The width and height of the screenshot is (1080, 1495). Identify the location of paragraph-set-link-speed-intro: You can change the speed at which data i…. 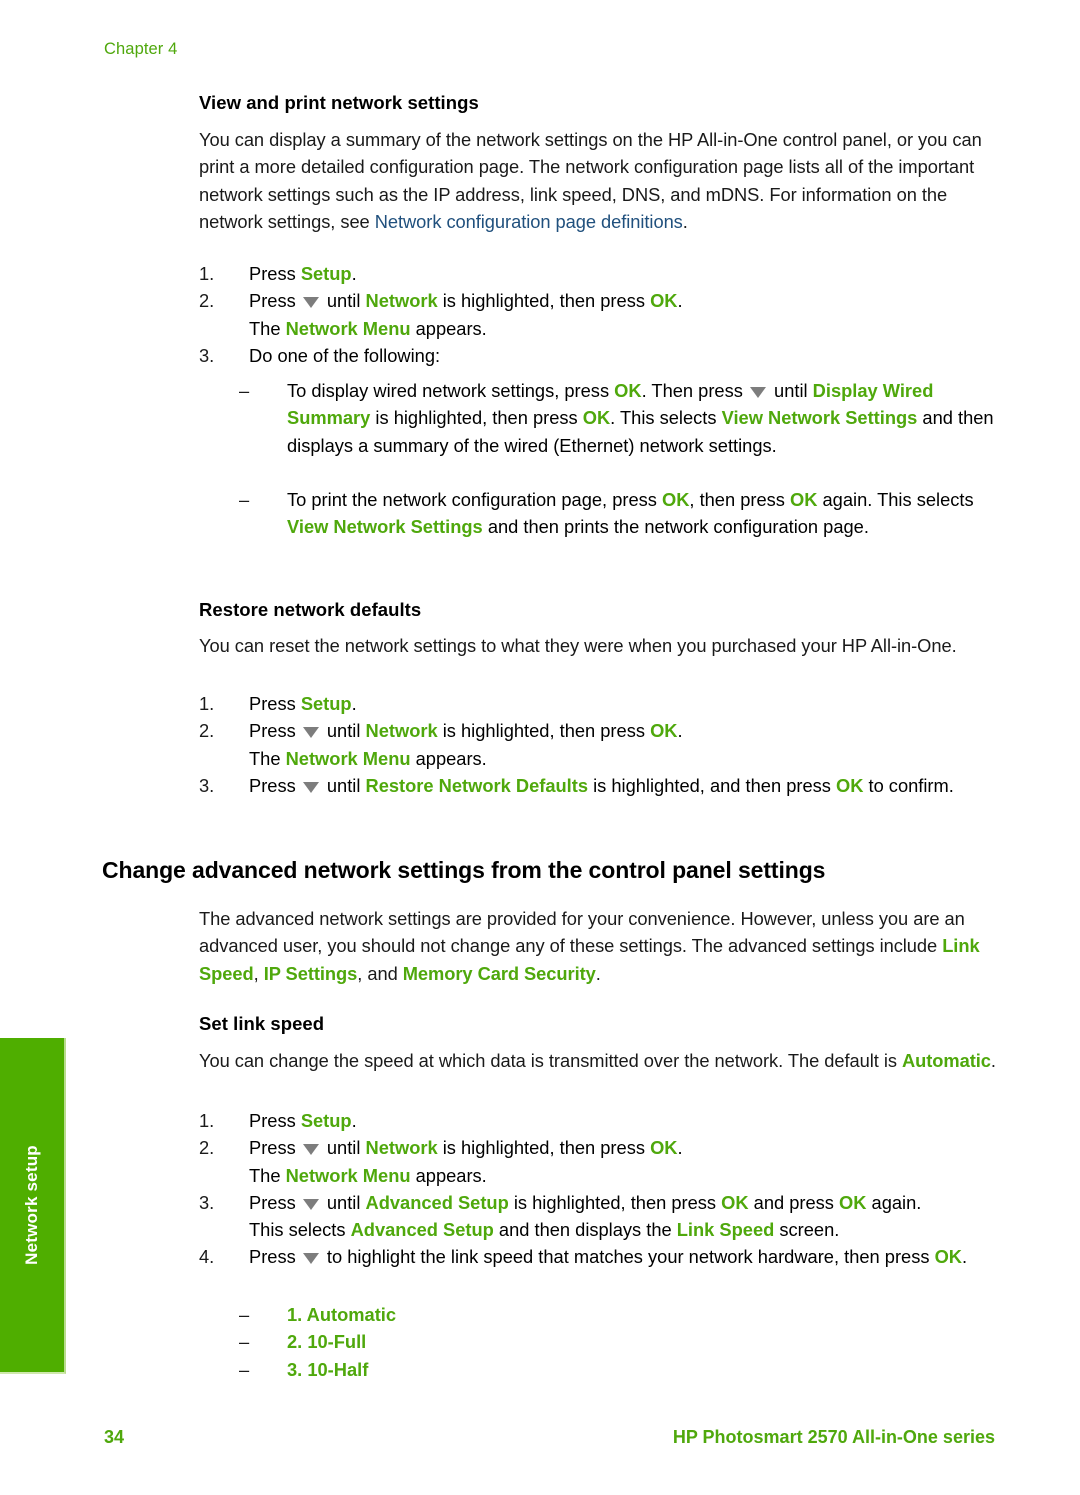
(599, 1060).